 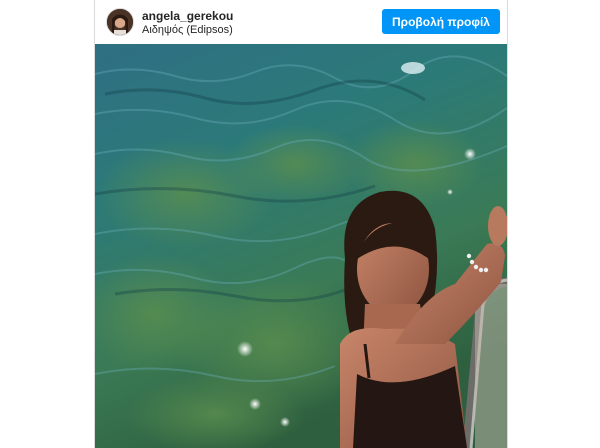 What do you see at coordinates (187, 30) in the screenshot?
I see `location-link: Αιδηψός (Edipsos)` at bounding box center [187, 30].